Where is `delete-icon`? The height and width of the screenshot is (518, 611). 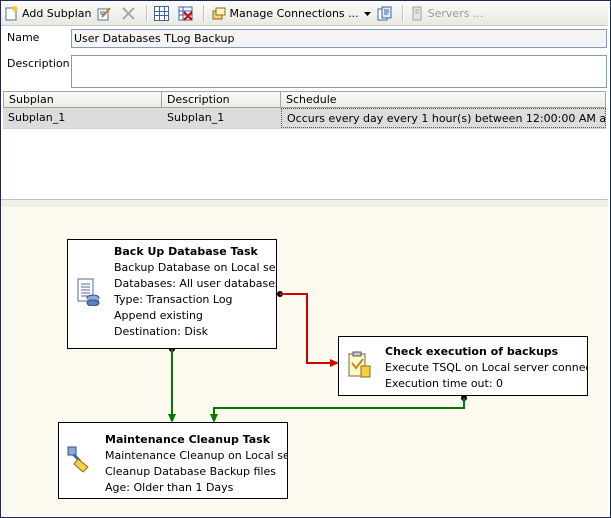
delete-icon is located at coordinates (128, 13).